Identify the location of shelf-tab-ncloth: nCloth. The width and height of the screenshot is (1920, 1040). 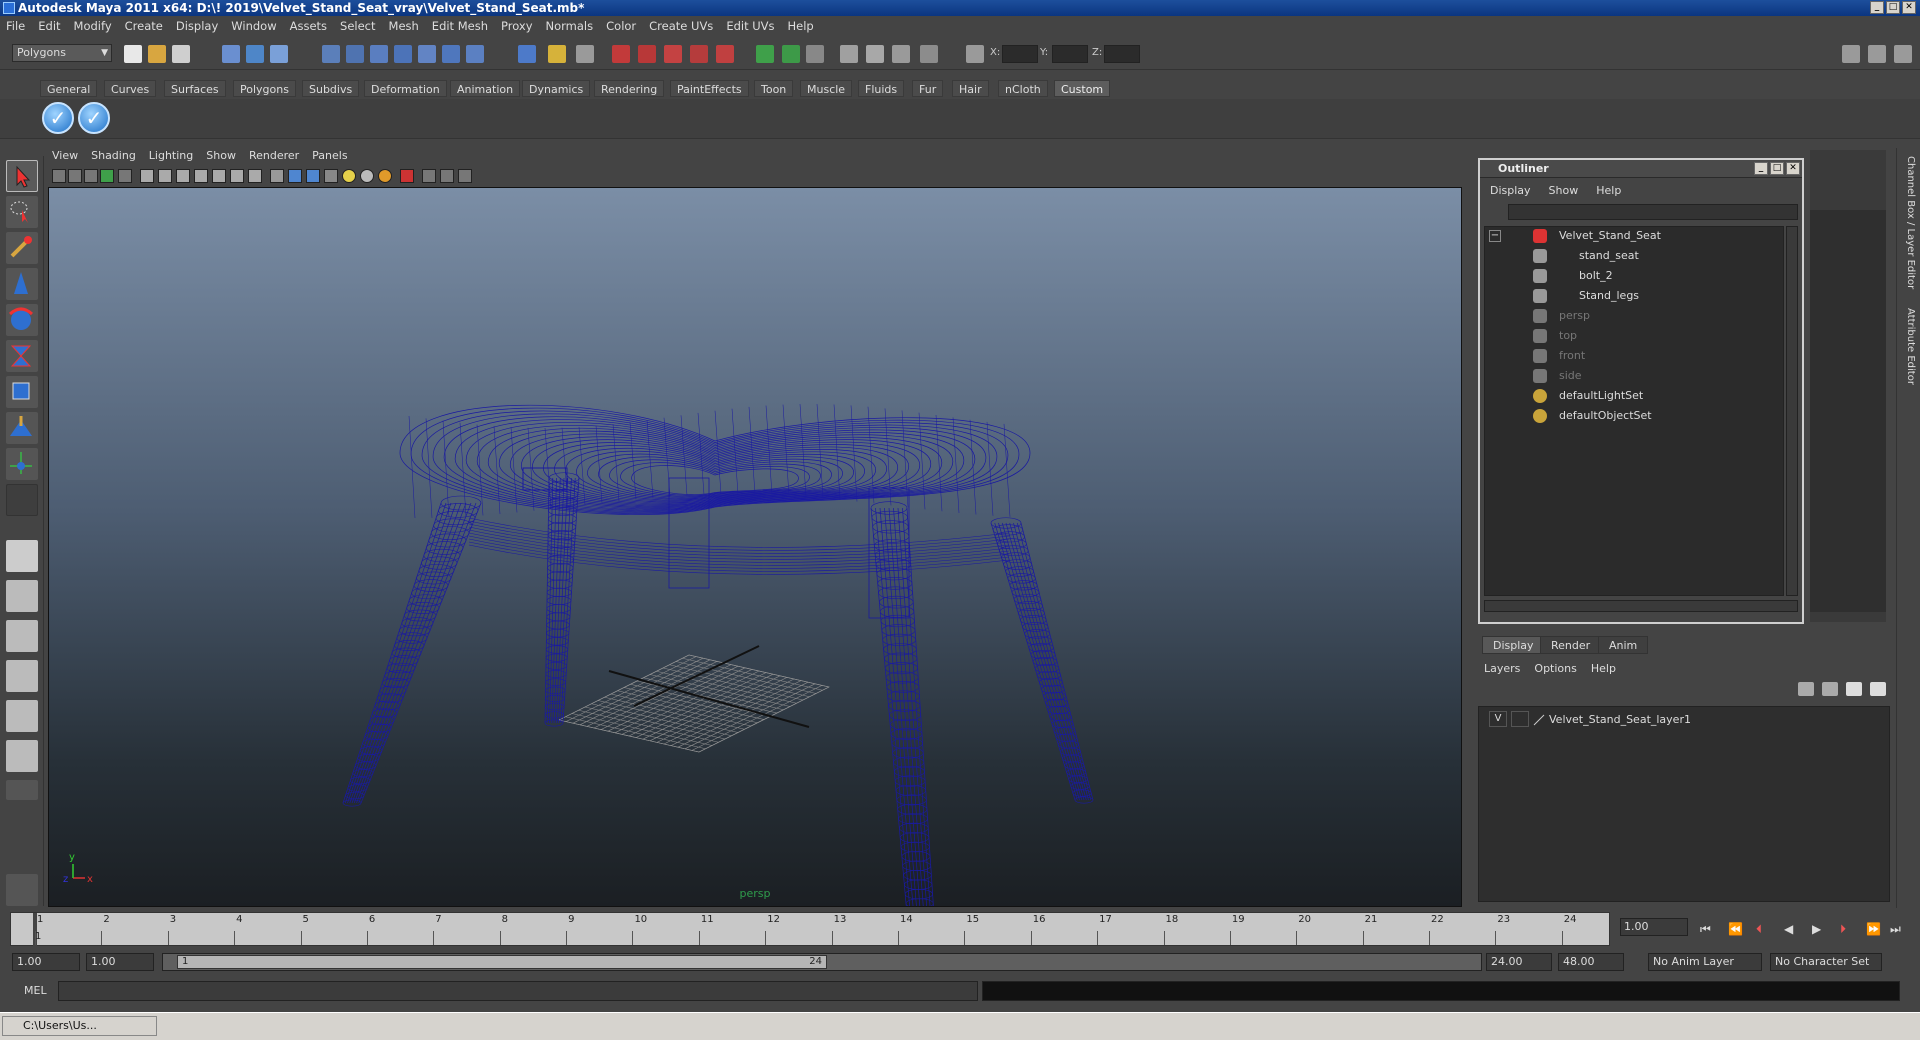
(1023, 88).